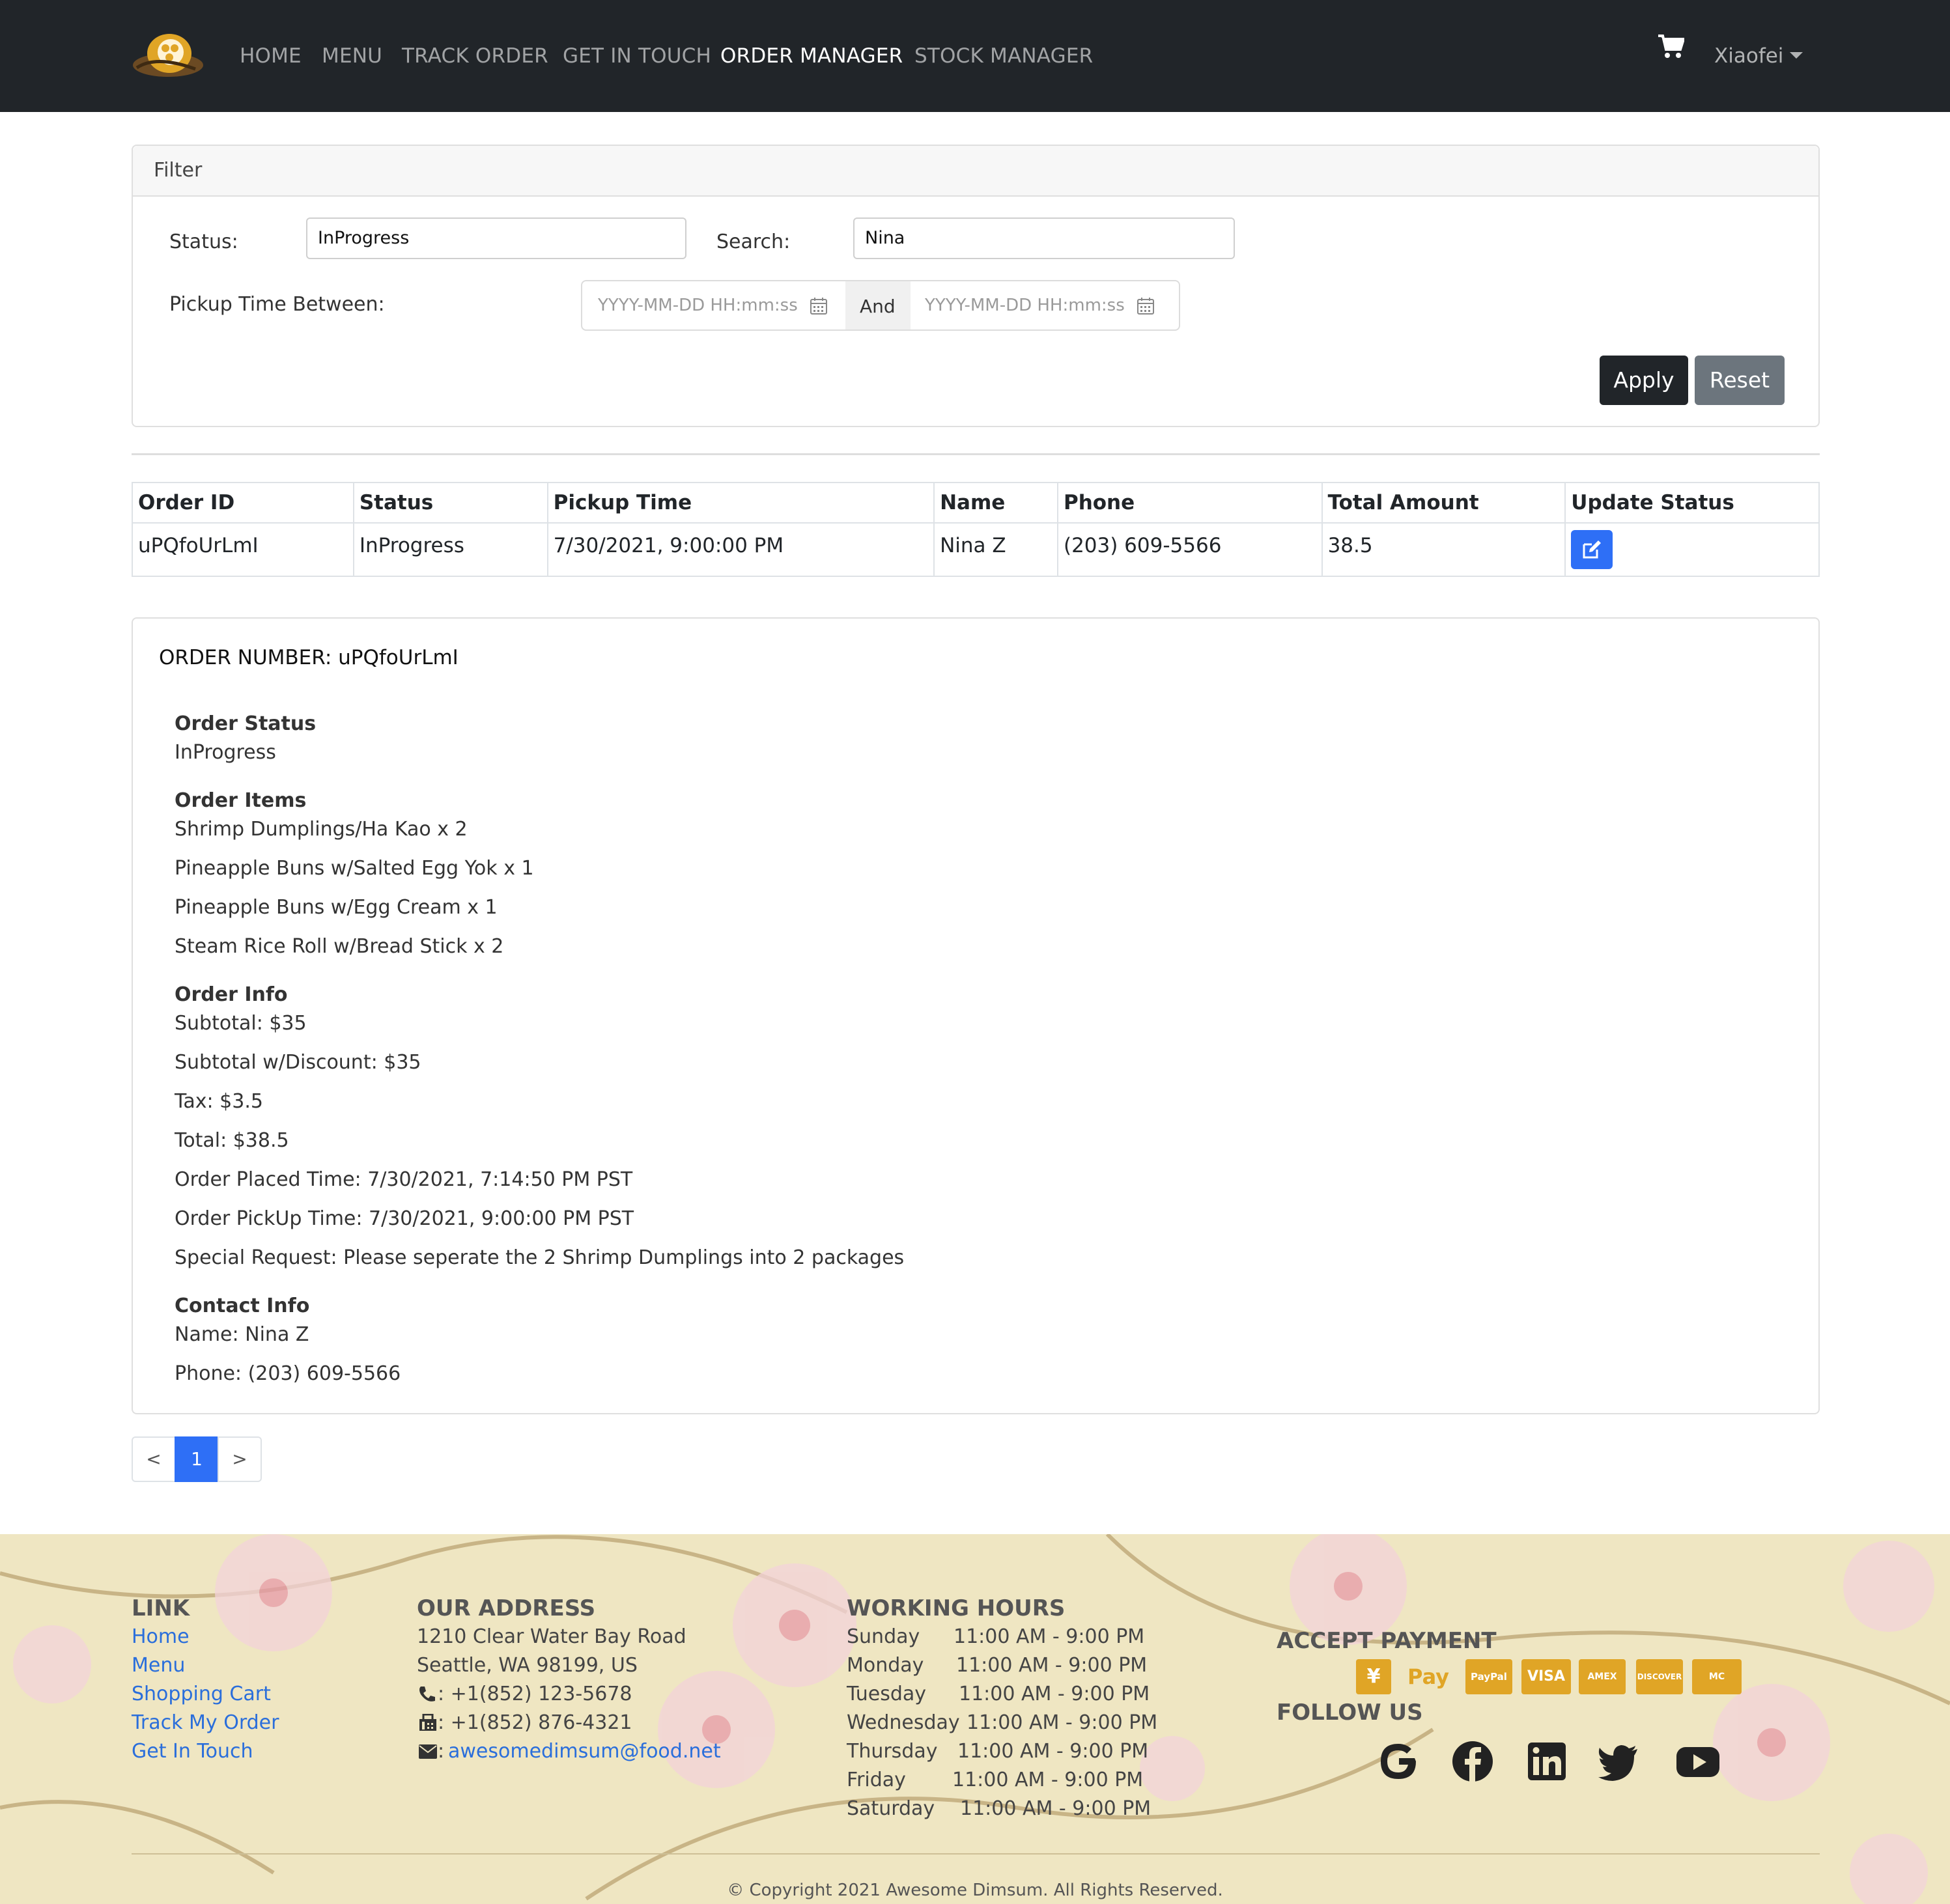 Image resolution: width=1950 pixels, height=1904 pixels. What do you see at coordinates (1398, 1762) in the screenshot?
I see `google-icon` at bounding box center [1398, 1762].